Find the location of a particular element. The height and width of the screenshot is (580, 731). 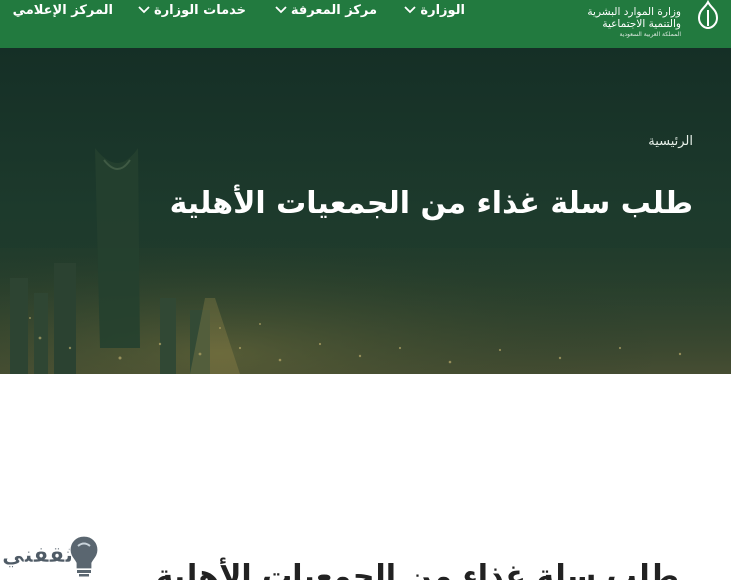

site-watermark-logo: ثقفني is located at coordinates (54, 555).